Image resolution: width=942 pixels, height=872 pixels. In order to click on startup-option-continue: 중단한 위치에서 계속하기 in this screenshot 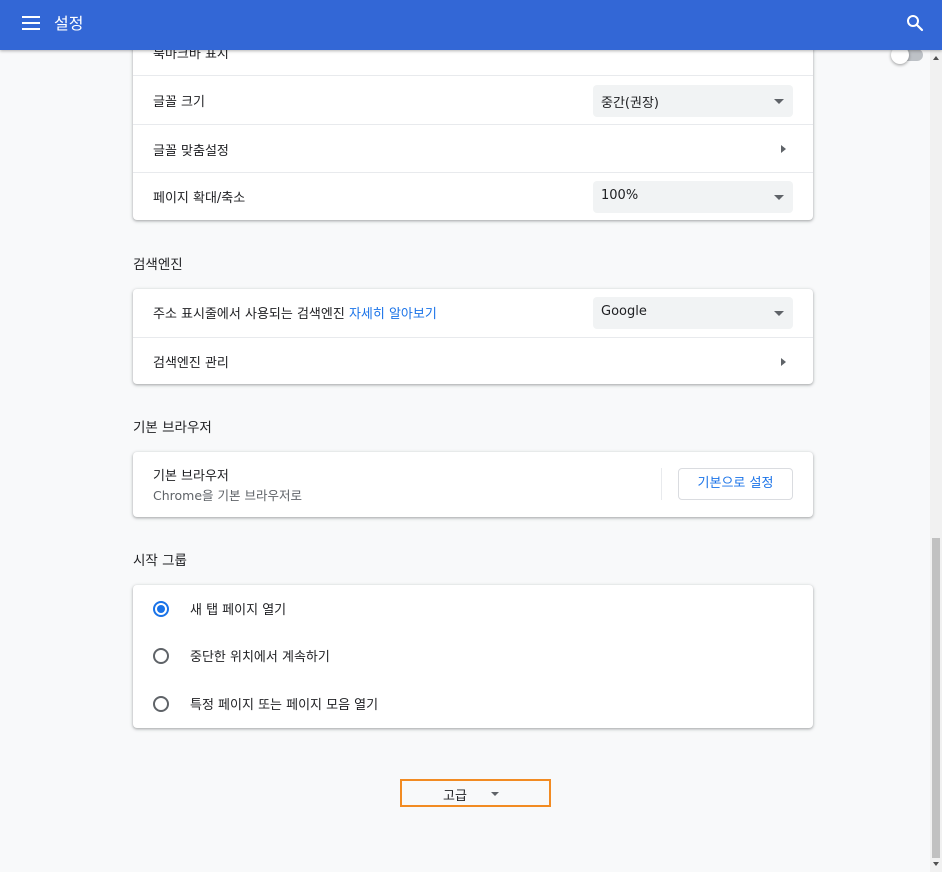, I will do `click(473, 656)`.